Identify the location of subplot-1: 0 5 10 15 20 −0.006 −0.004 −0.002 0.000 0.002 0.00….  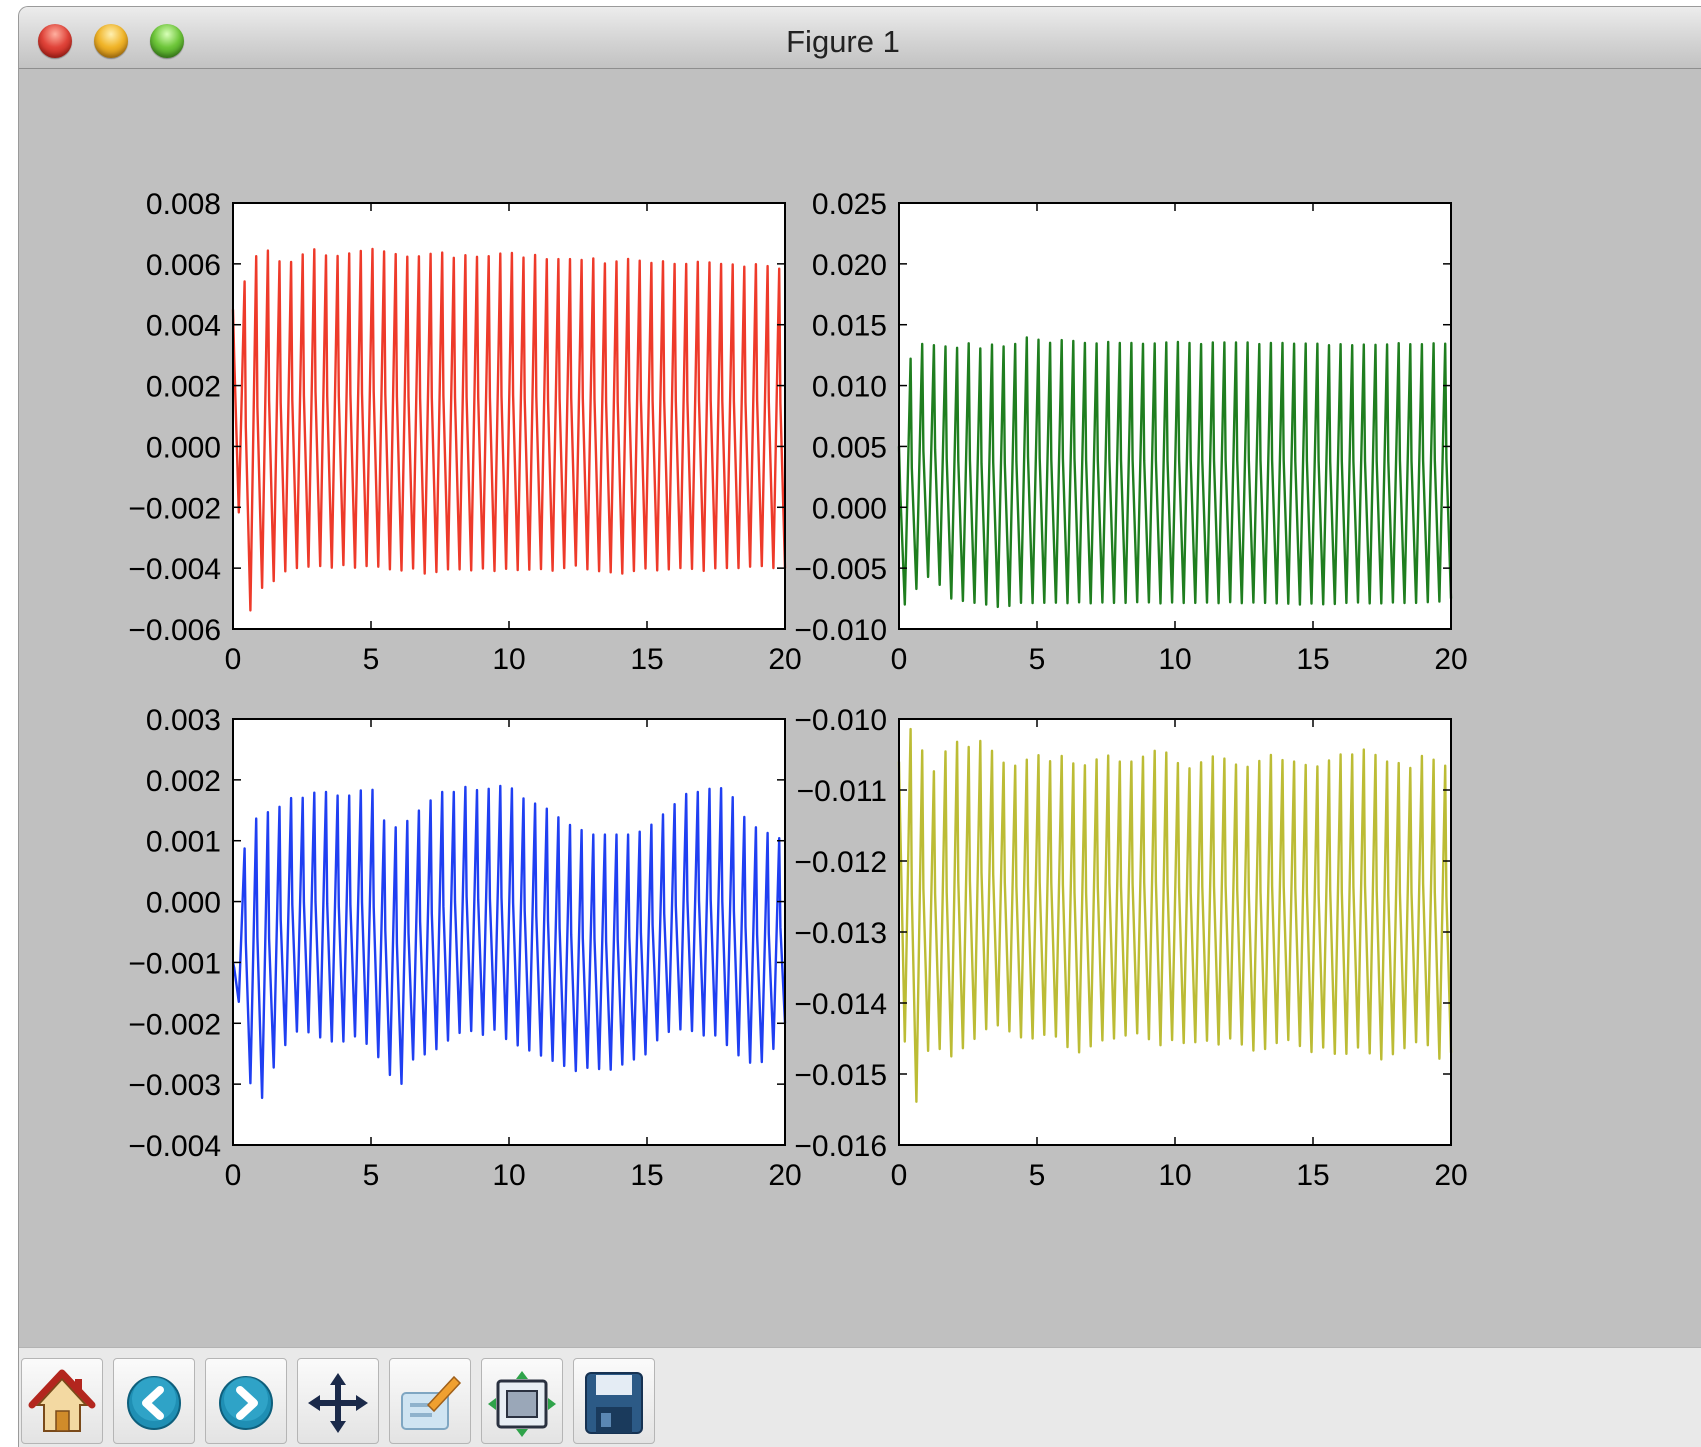
(464, 432).